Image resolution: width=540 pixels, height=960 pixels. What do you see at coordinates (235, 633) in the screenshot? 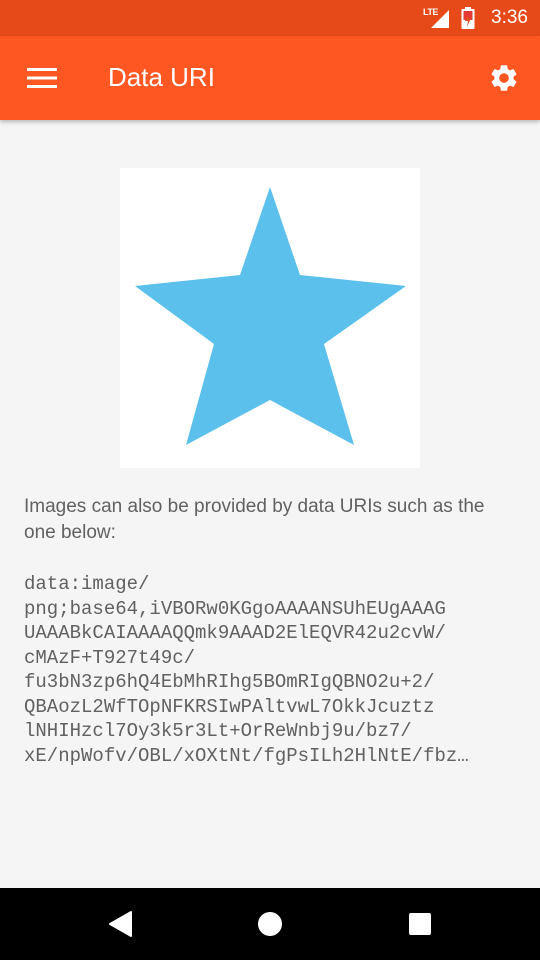
I see `data-uri-line: UAAABkCAIAAAAQQmk9AAAD2ElEQVR42u2cvW/` at bounding box center [235, 633].